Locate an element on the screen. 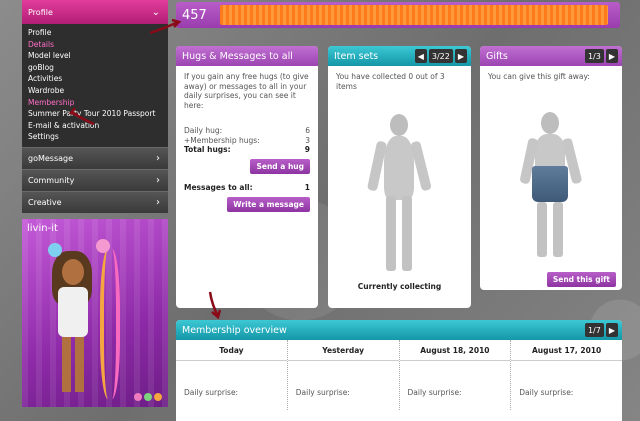  arrow-to-membership-head is located at coordinates (73, 112).